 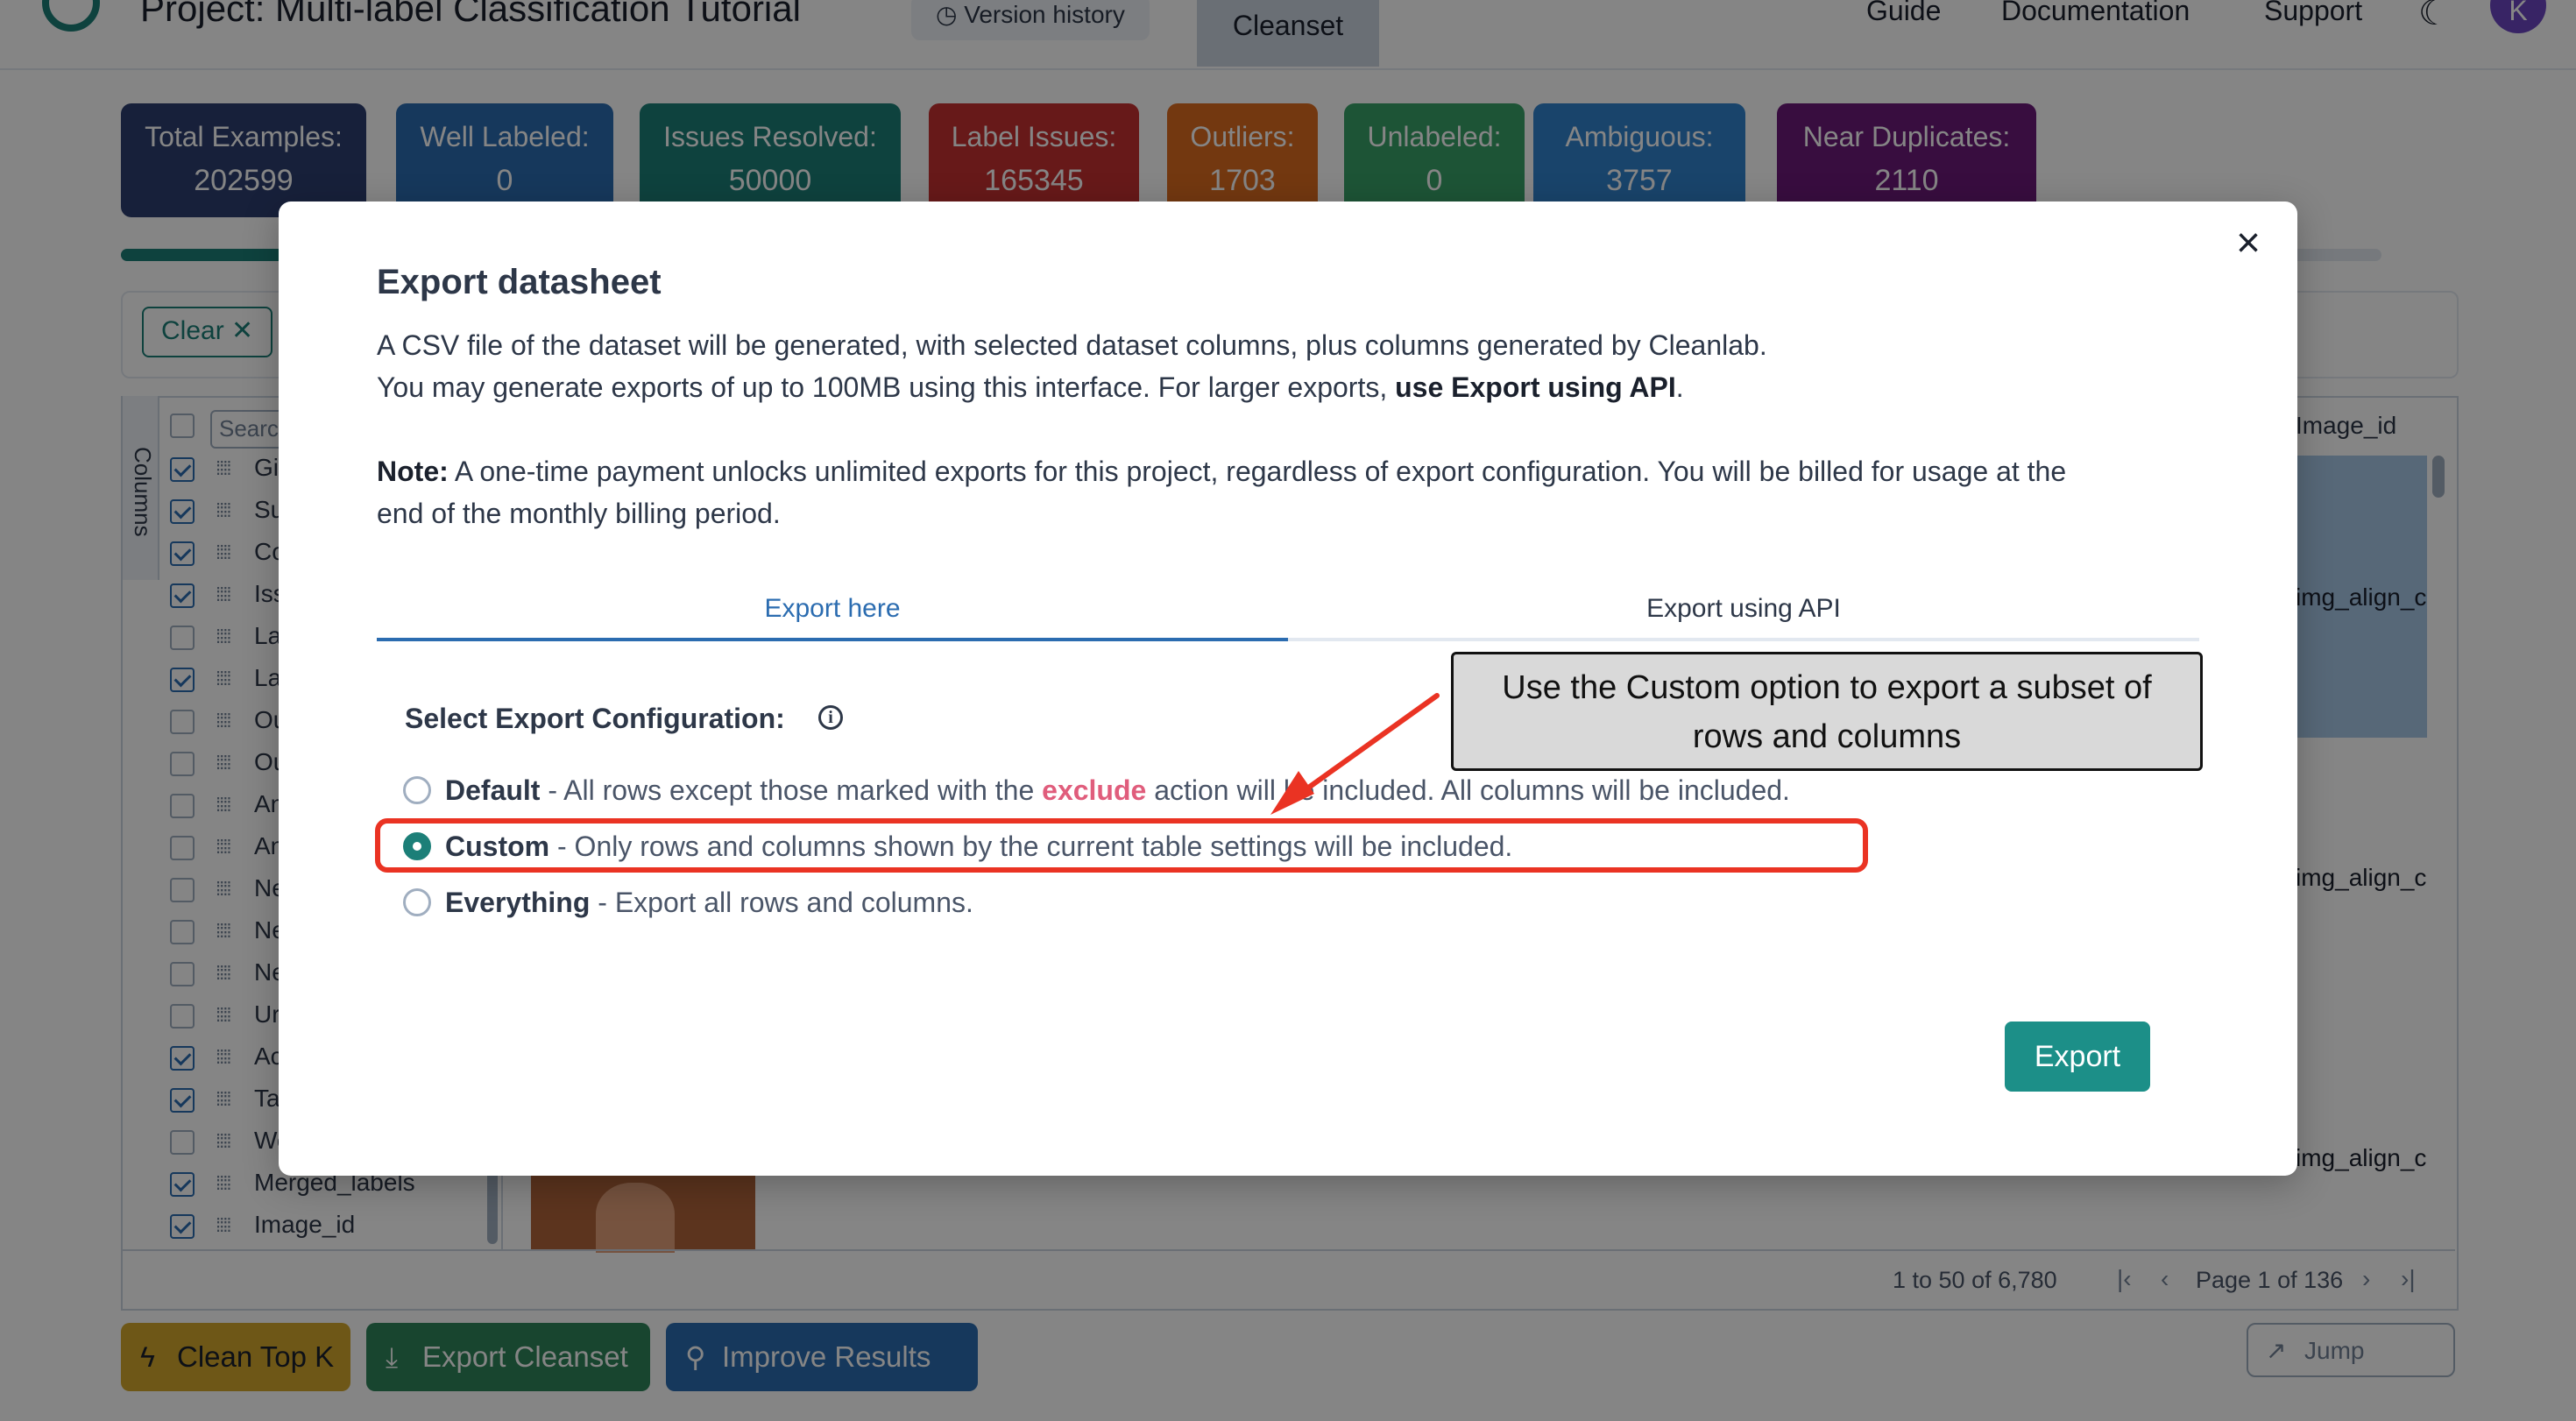 I want to click on radio-default, so click(x=417, y=790).